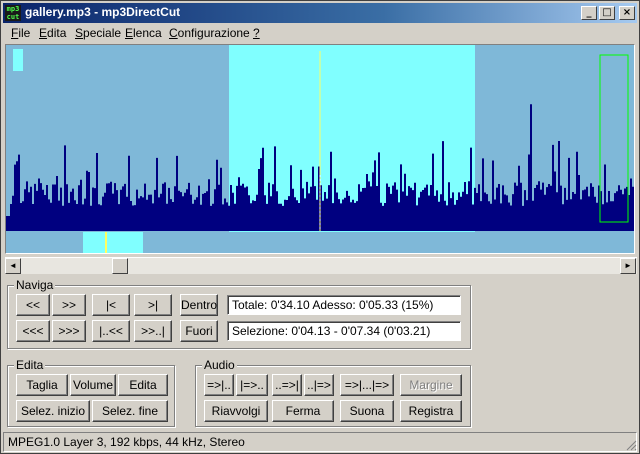  Describe the element at coordinates (367, 385) in the screenshot. I see `play-around-button: =>|...|=>` at that location.